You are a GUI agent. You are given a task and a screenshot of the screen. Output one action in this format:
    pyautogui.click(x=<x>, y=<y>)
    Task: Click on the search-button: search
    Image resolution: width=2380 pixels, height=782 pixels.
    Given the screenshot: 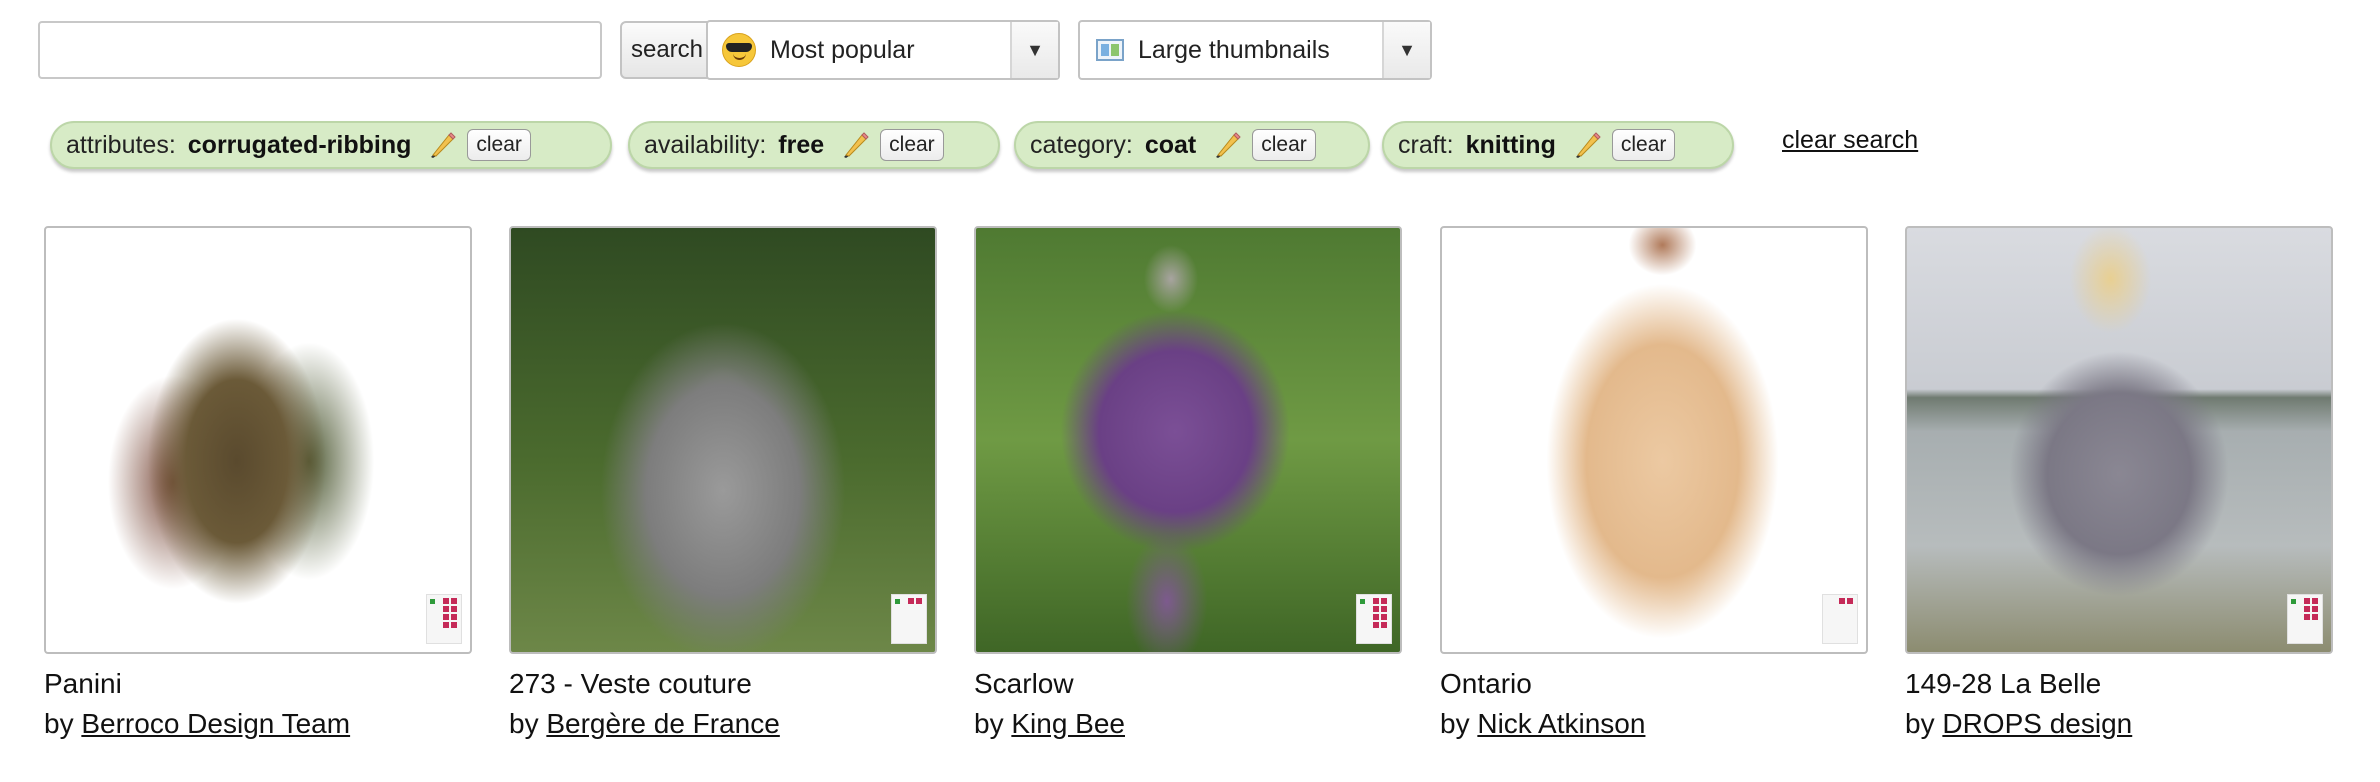 What is the action you would take?
    pyautogui.click(x=667, y=50)
    